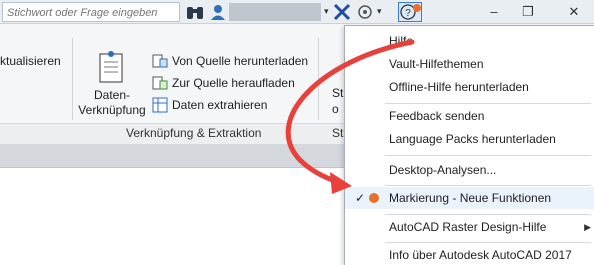 The height and width of the screenshot is (265, 594). Describe the element at coordinates (574, 12) in the screenshot. I see `close-button: ✕` at that location.